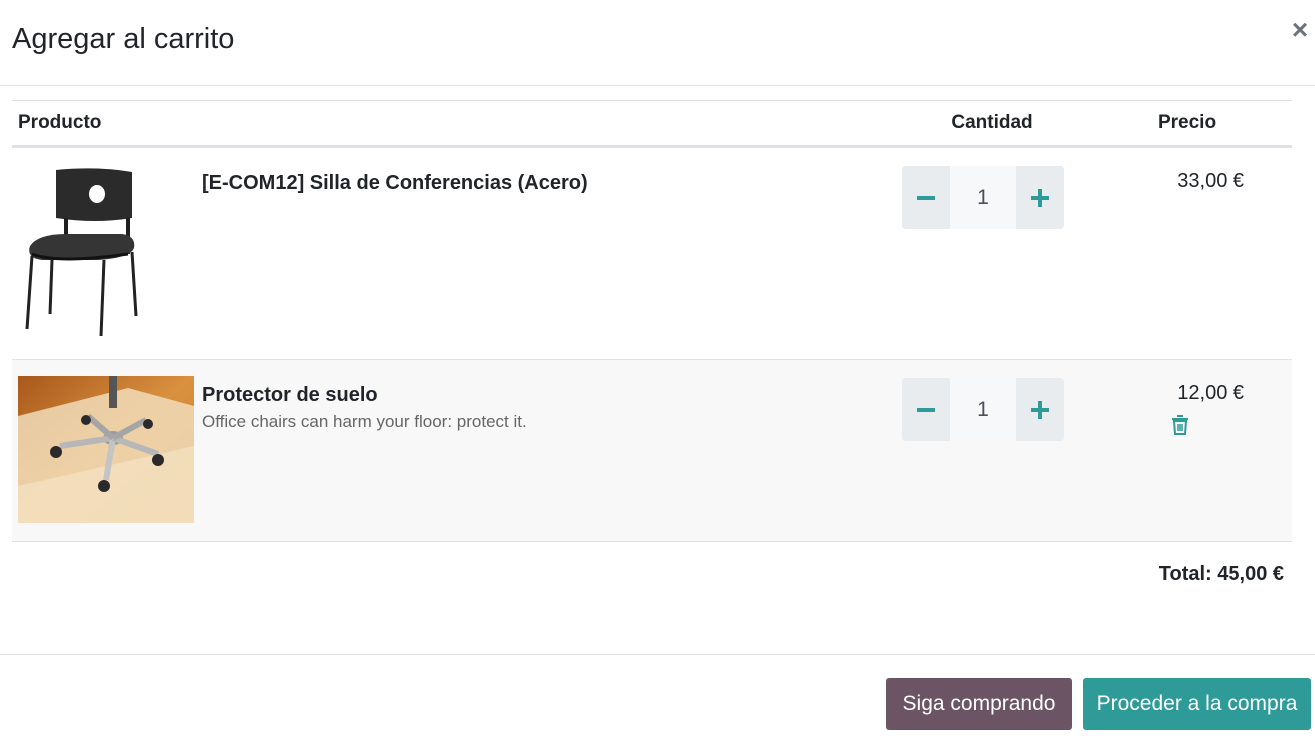  I want to click on chair-image, so click(81, 252).